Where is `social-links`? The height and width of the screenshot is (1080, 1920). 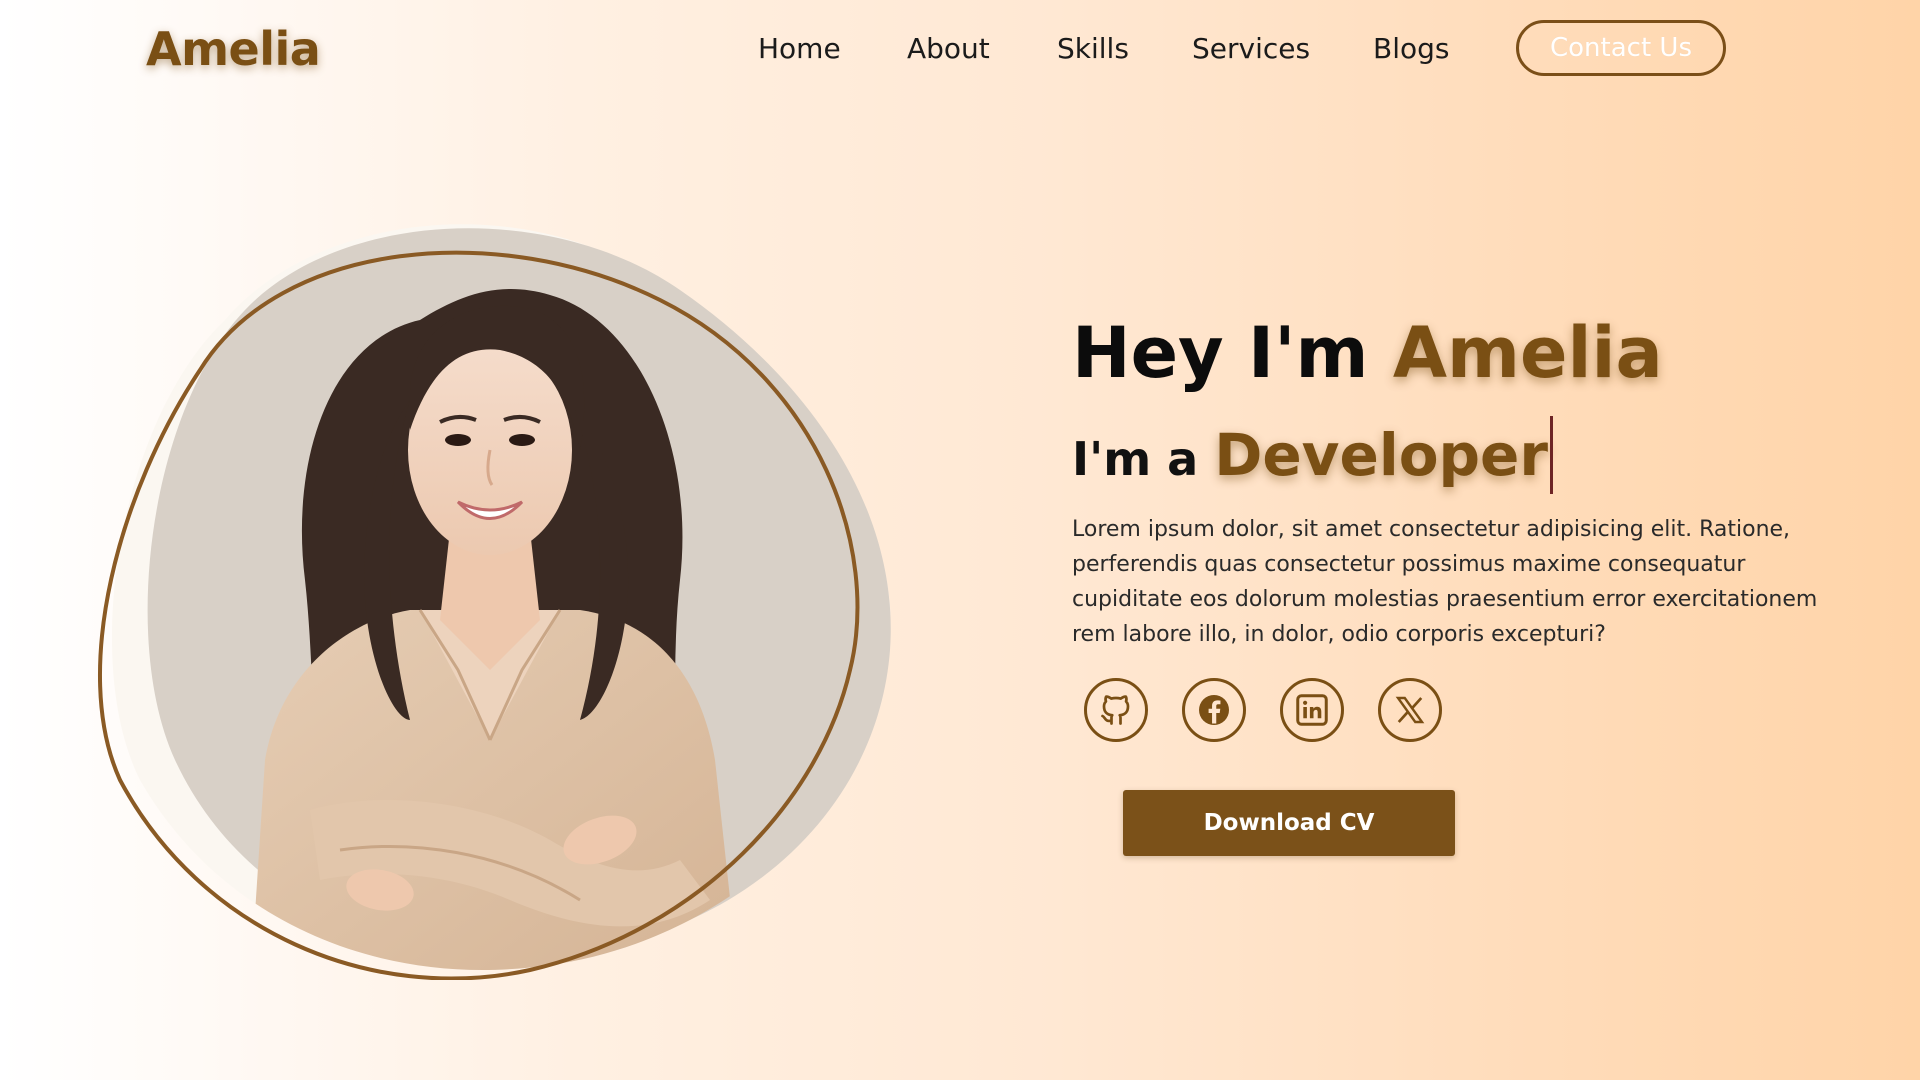
social-links is located at coordinates (1468, 710).